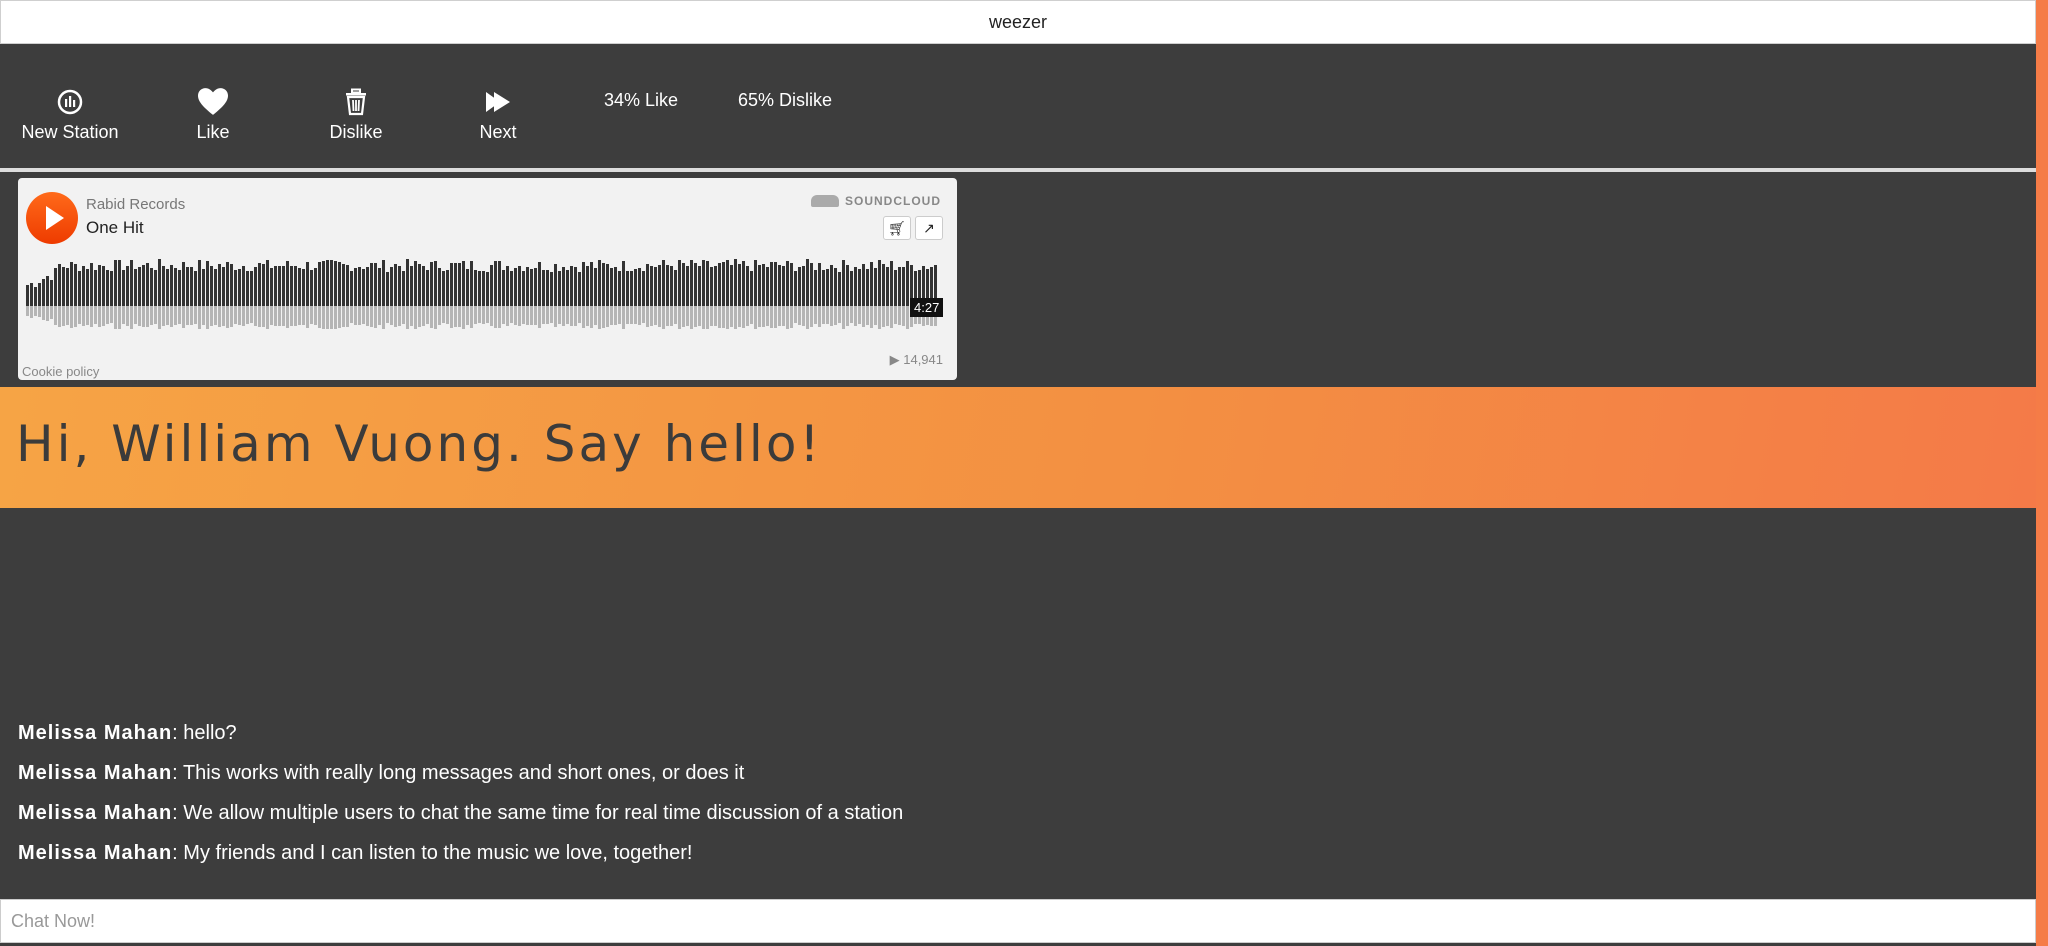 This screenshot has width=2048, height=946. I want to click on soundcloud-logo: SOUNDCLOUD, so click(876, 201).